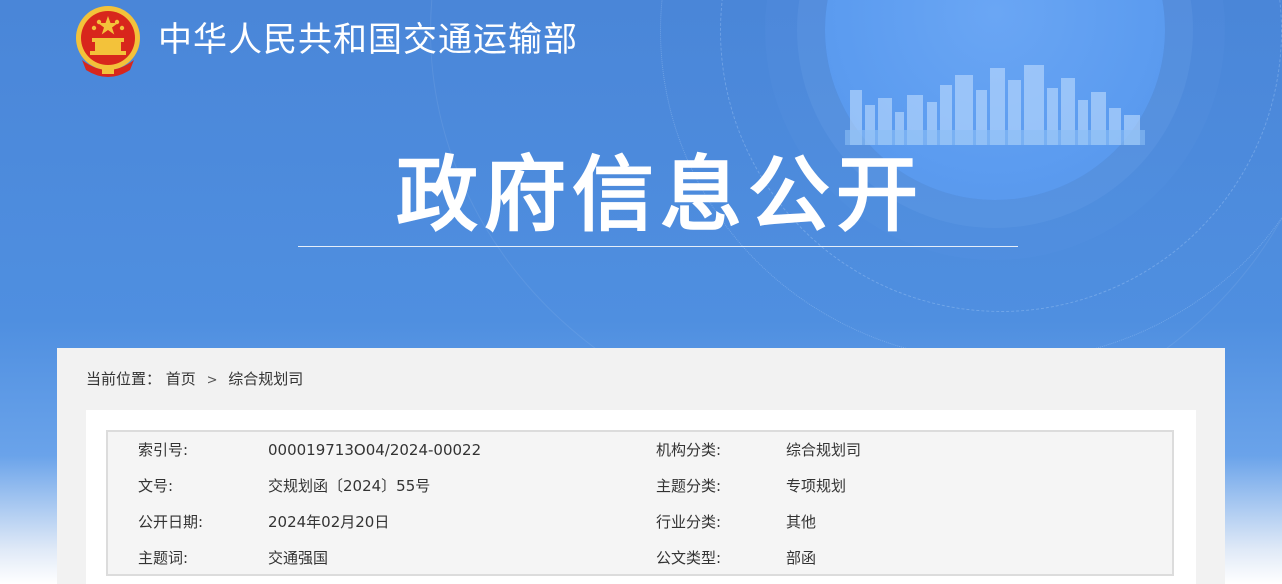  What do you see at coordinates (349, 486) in the screenshot?
I see `document-number-value: 交规划函〔2024〕55号` at bounding box center [349, 486].